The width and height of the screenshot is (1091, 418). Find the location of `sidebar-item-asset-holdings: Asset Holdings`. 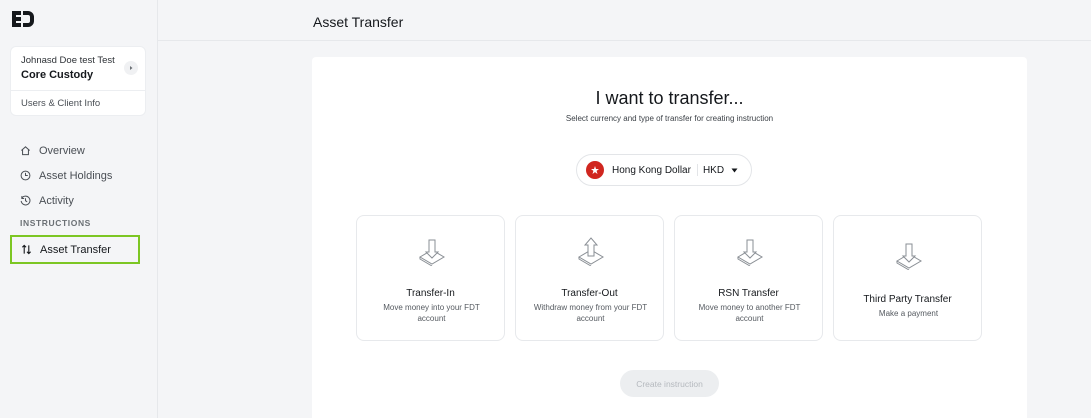

sidebar-item-asset-holdings: Asset Holdings is located at coordinates (79, 175).